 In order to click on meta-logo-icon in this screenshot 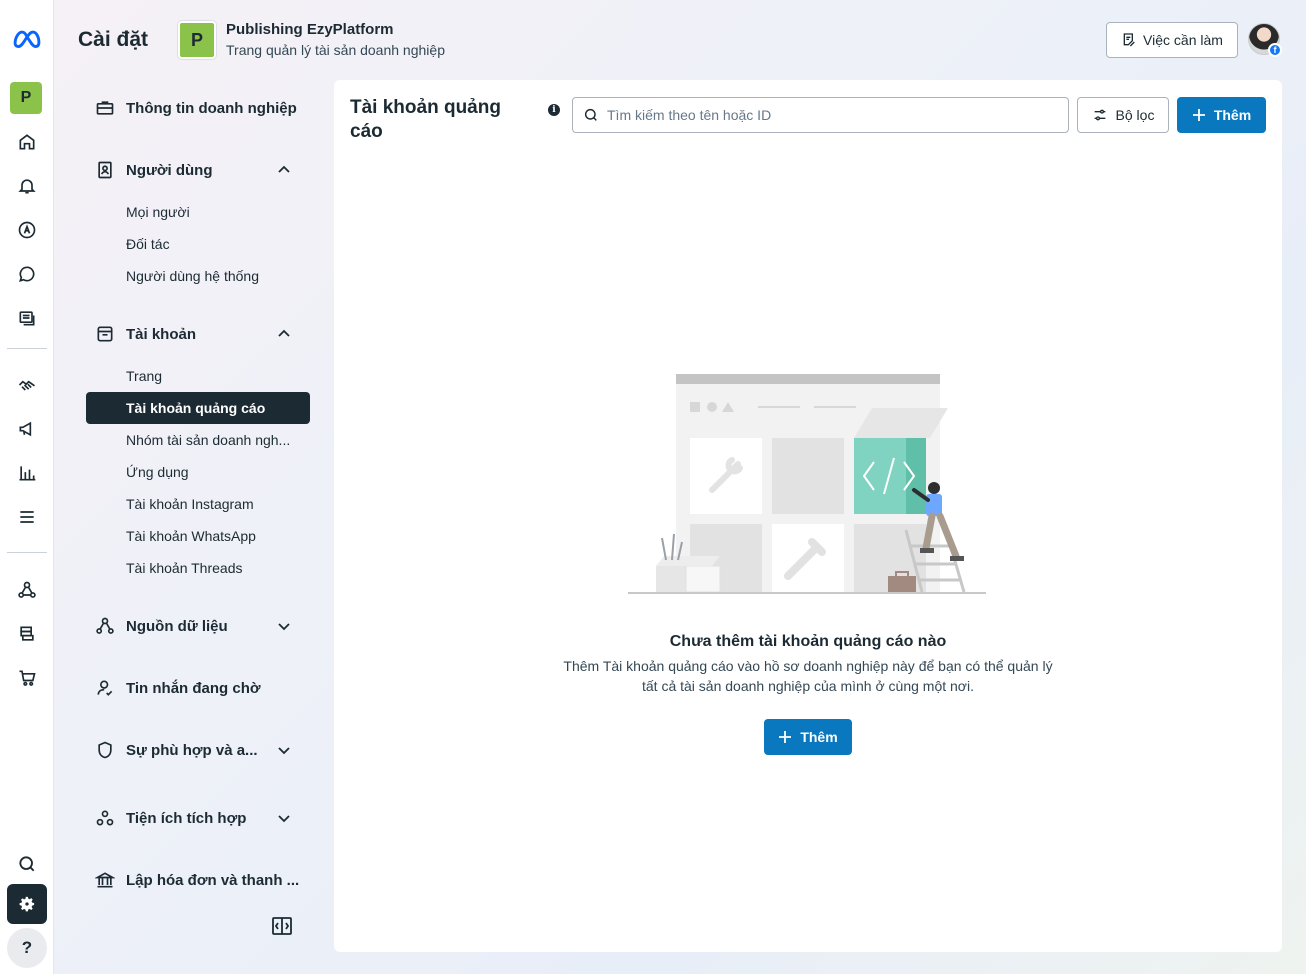, I will do `click(27, 38)`.